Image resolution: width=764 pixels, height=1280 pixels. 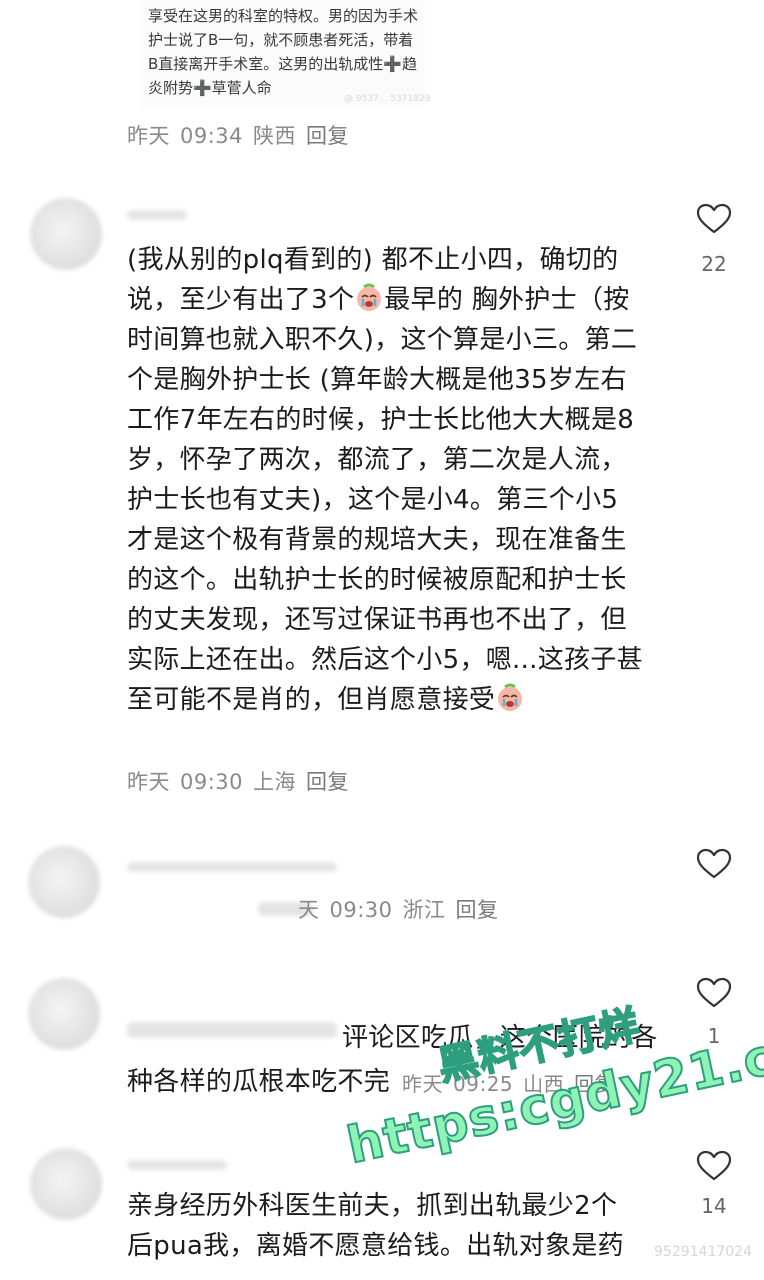 What do you see at coordinates (275, 136) in the screenshot?
I see `comment-location: 陕西` at bounding box center [275, 136].